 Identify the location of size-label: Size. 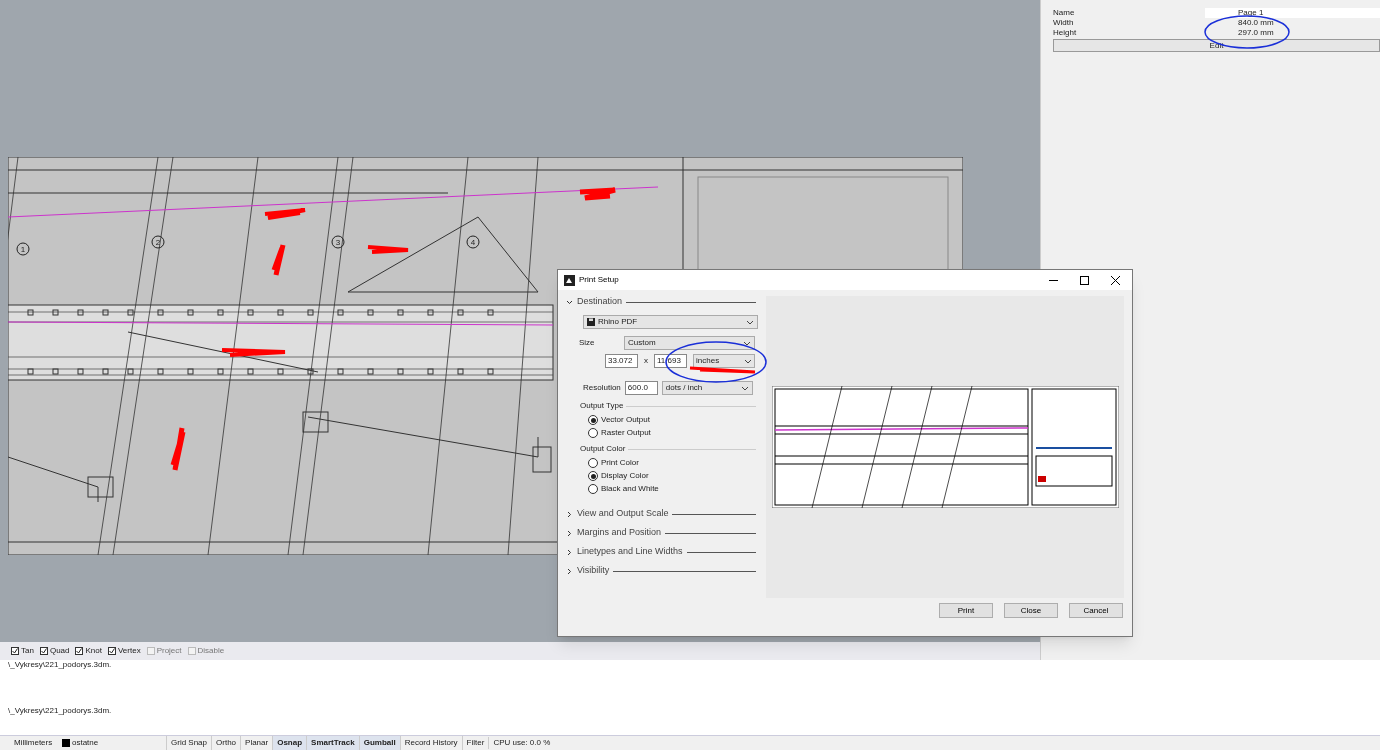
(587, 343).